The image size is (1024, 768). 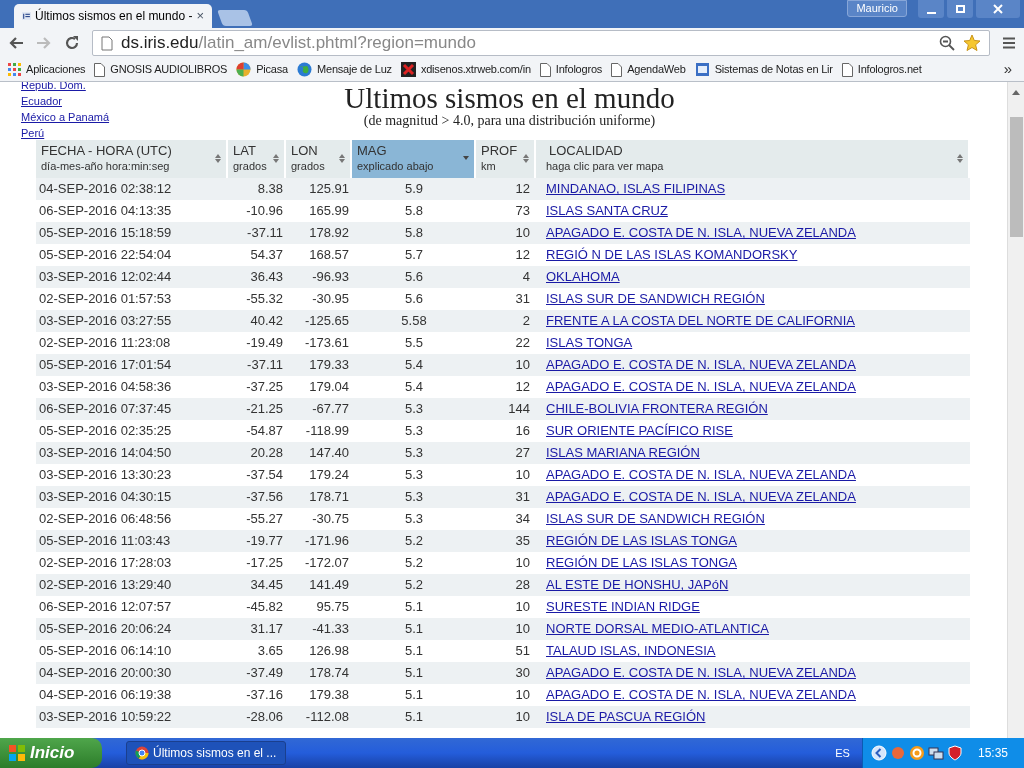 What do you see at coordinates (72, 43) in the screenshot?
I see `reload-icon` at bounding box center [72, 43].